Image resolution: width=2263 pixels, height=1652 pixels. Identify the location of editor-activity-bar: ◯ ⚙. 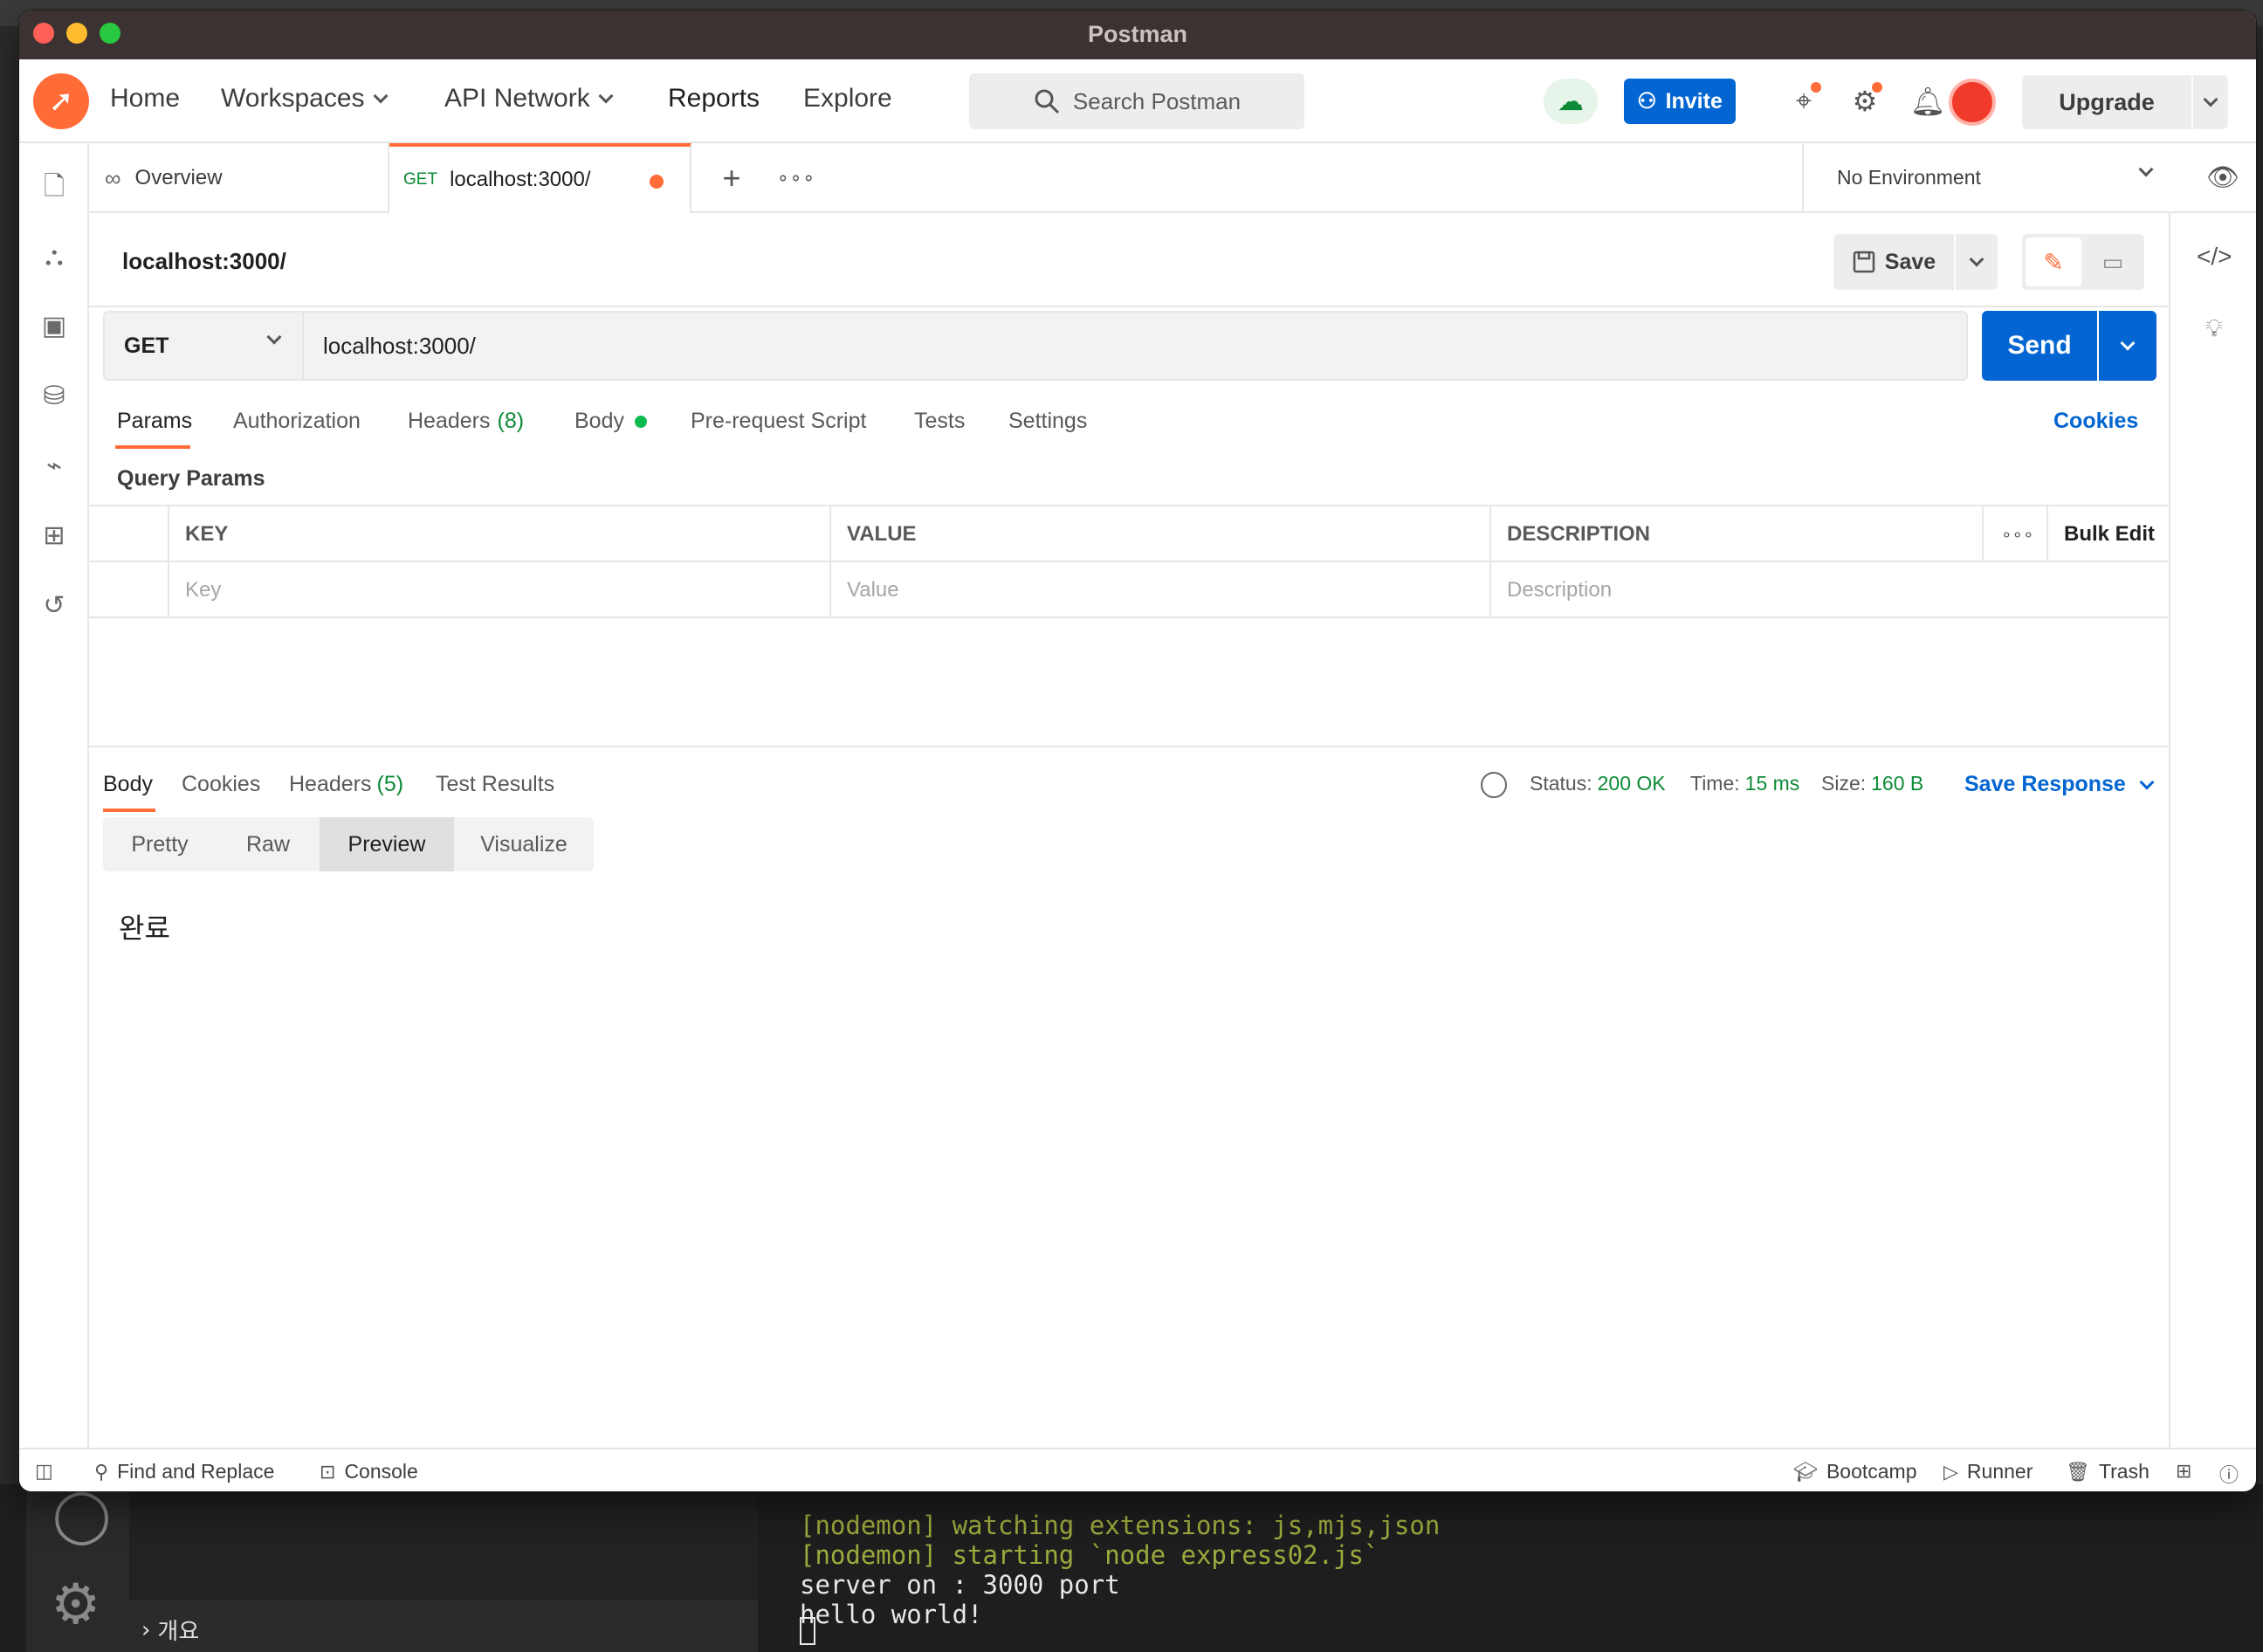
(78, 1568).